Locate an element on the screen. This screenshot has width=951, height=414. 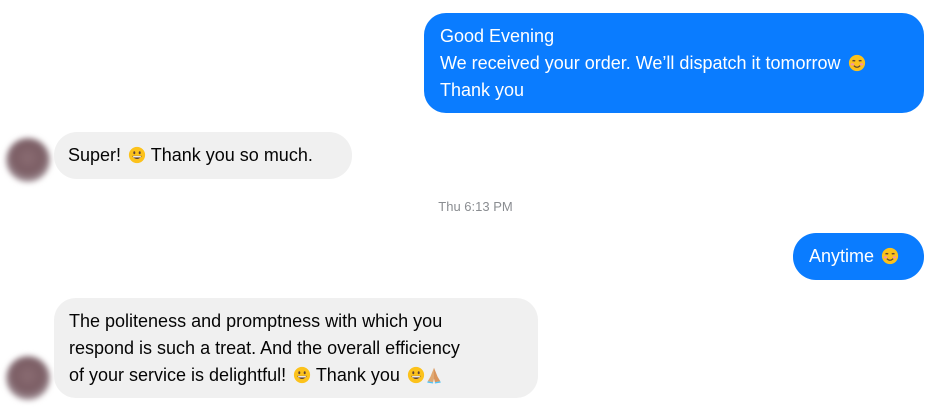
incoming-message-bubble: Super! Thank you so much. is located at coordinates (203, 155).